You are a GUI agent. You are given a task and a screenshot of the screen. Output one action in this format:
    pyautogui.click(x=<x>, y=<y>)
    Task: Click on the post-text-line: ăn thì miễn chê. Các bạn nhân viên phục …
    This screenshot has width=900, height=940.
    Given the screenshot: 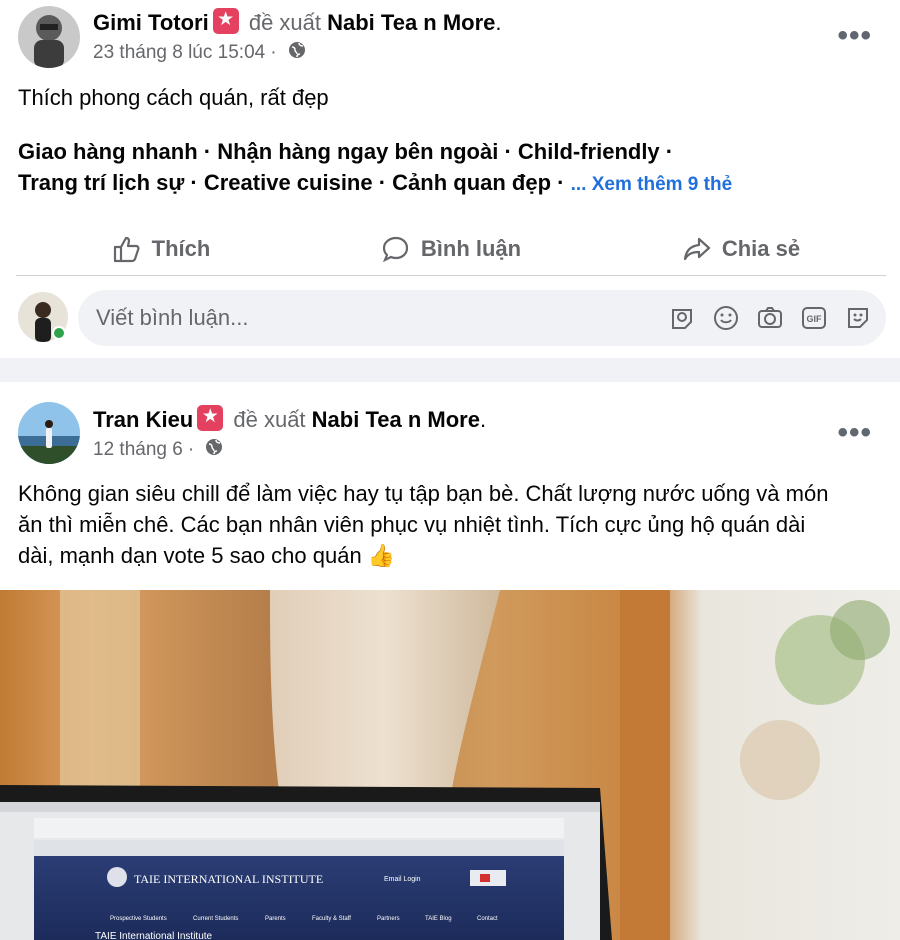 What is the action you would take?
    pyautogui.click(x=412, y=524)
    